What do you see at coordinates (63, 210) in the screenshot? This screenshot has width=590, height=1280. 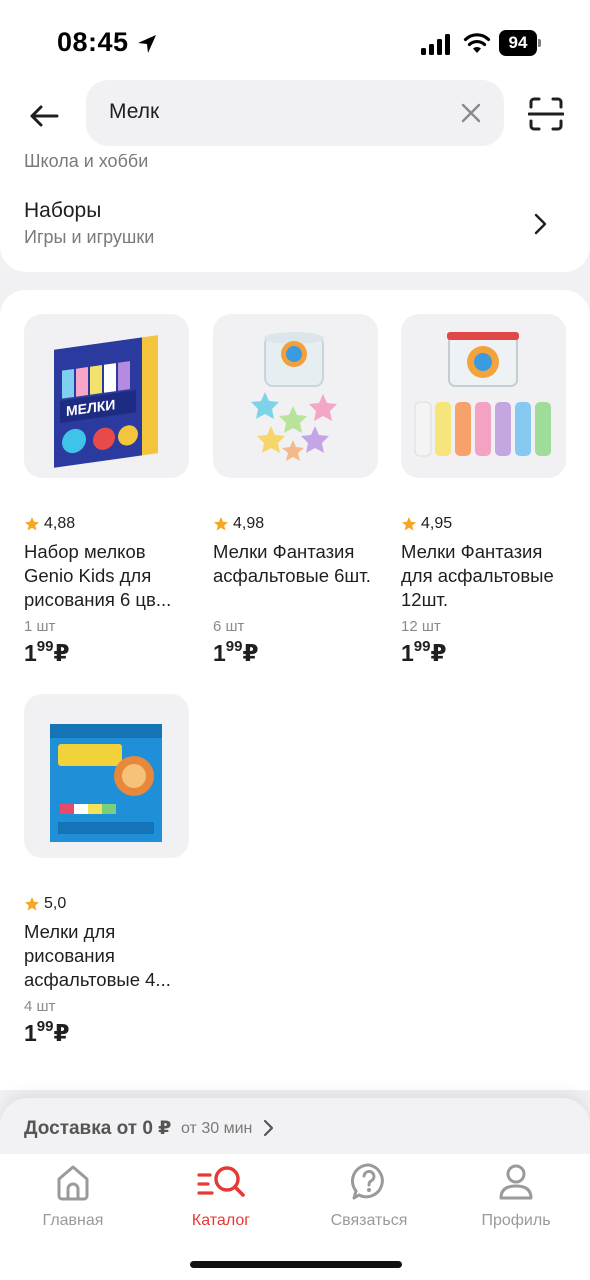 I see `category-title: Наборы` at bounding box center [63, 210].